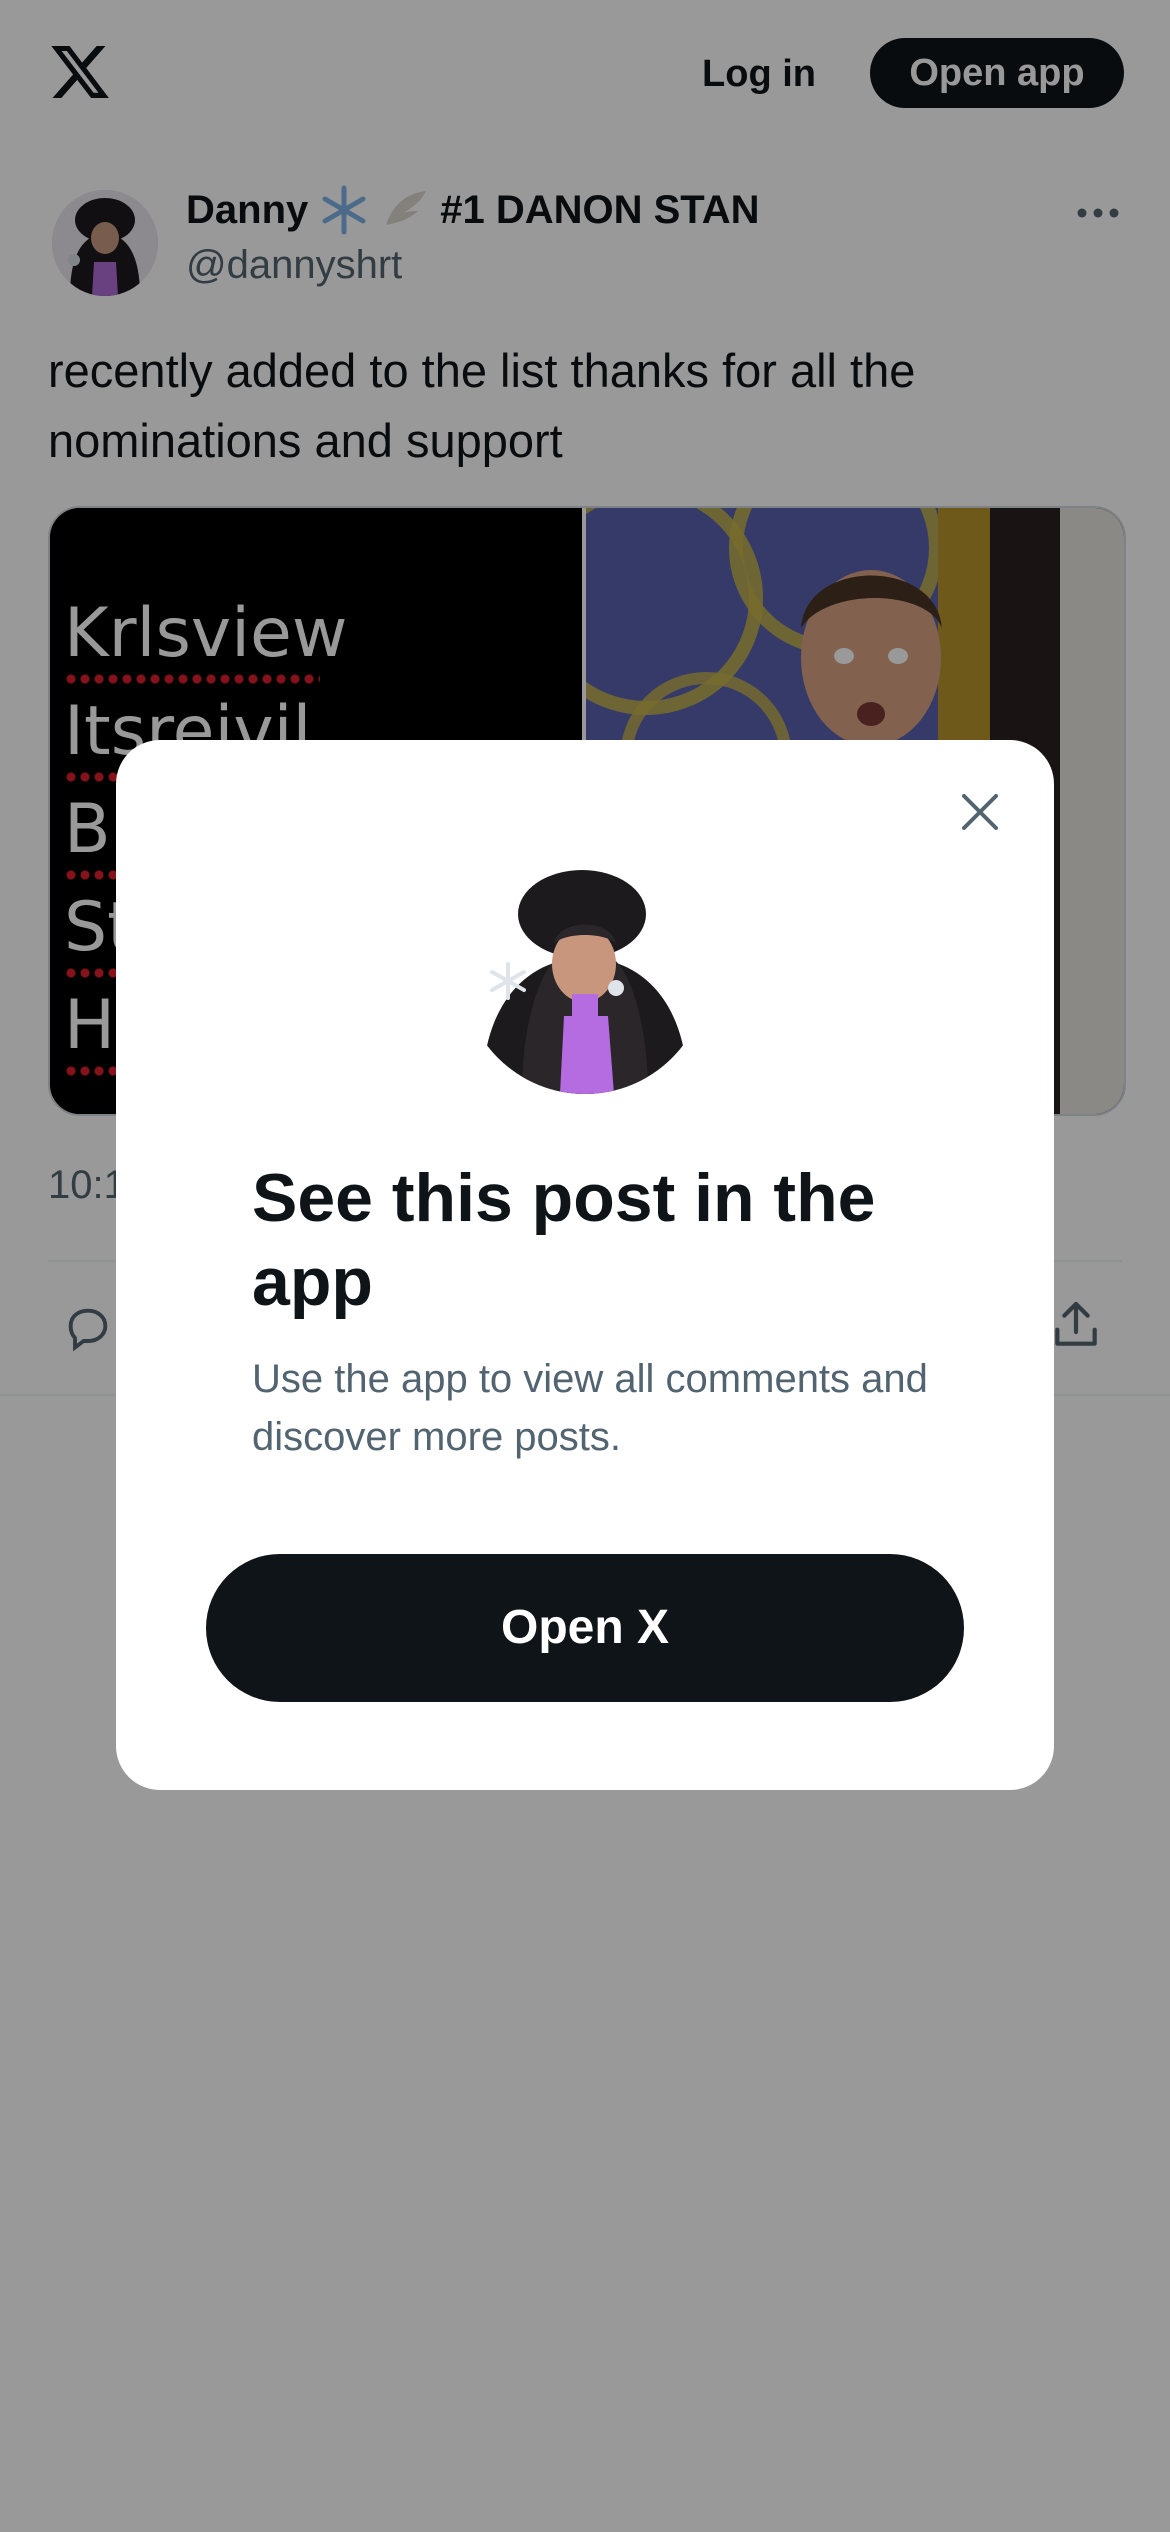  I want to click on modal-author-avatar, so click(585, 971).